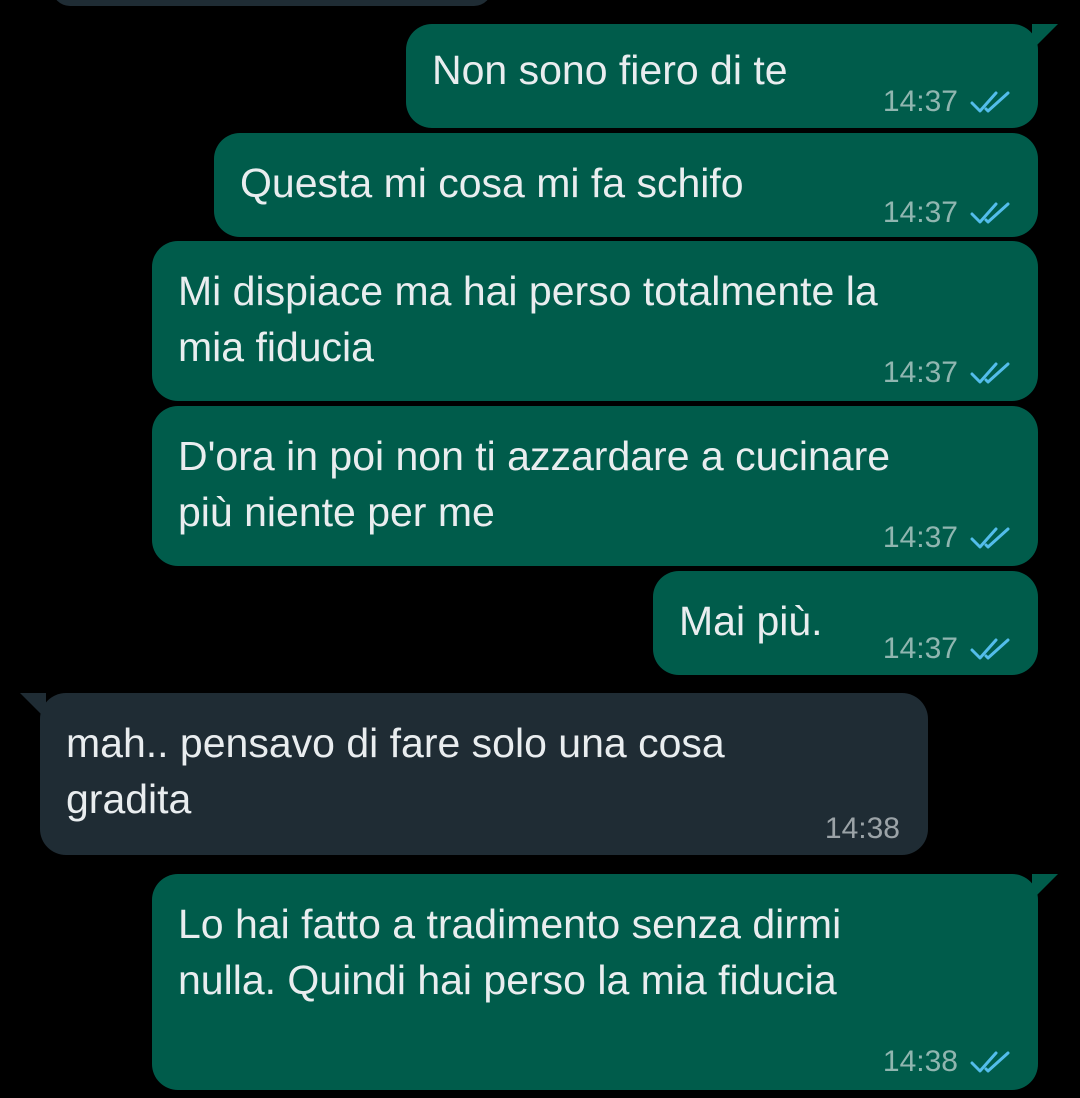 This screenshot has height=1098, width=1080. What do you see at coordinates (395, 743) in the screenshot?
I see `message-text-line: mah.. pensavo di fare solo una cosa` at bounding box center [395, 743].